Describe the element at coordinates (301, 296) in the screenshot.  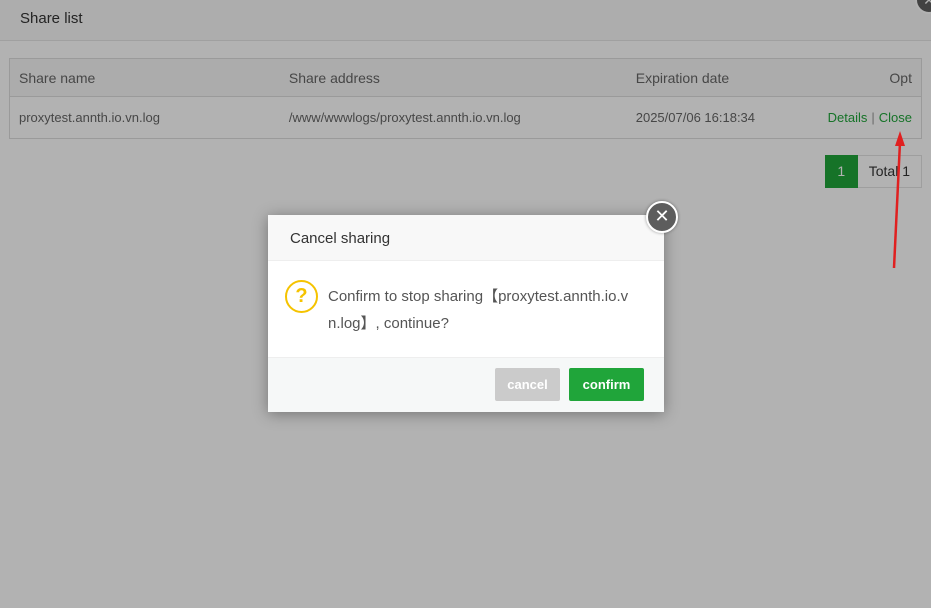
I see `question-icon: ?` at that location.